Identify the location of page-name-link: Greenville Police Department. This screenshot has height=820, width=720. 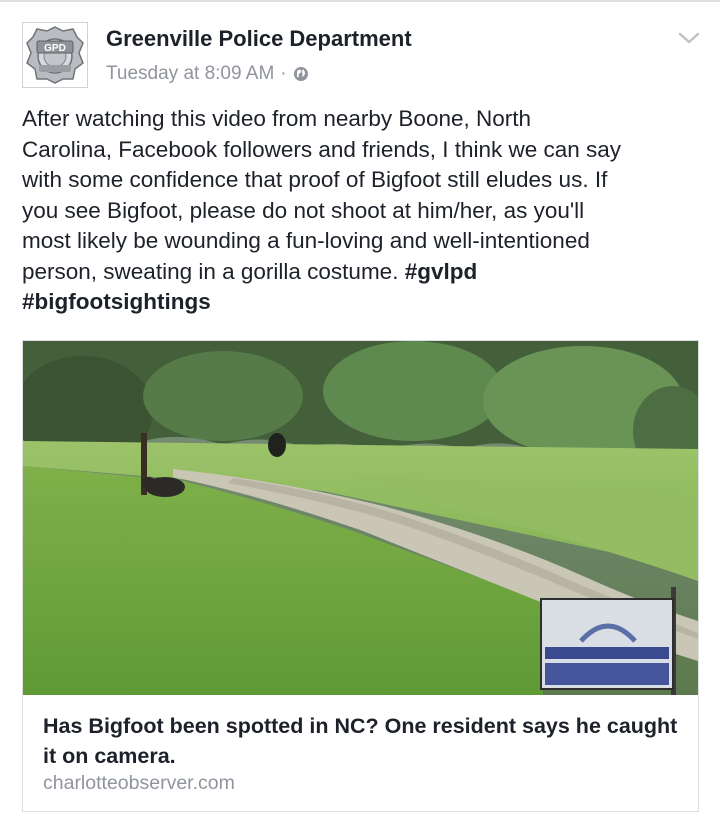
(259, 39).